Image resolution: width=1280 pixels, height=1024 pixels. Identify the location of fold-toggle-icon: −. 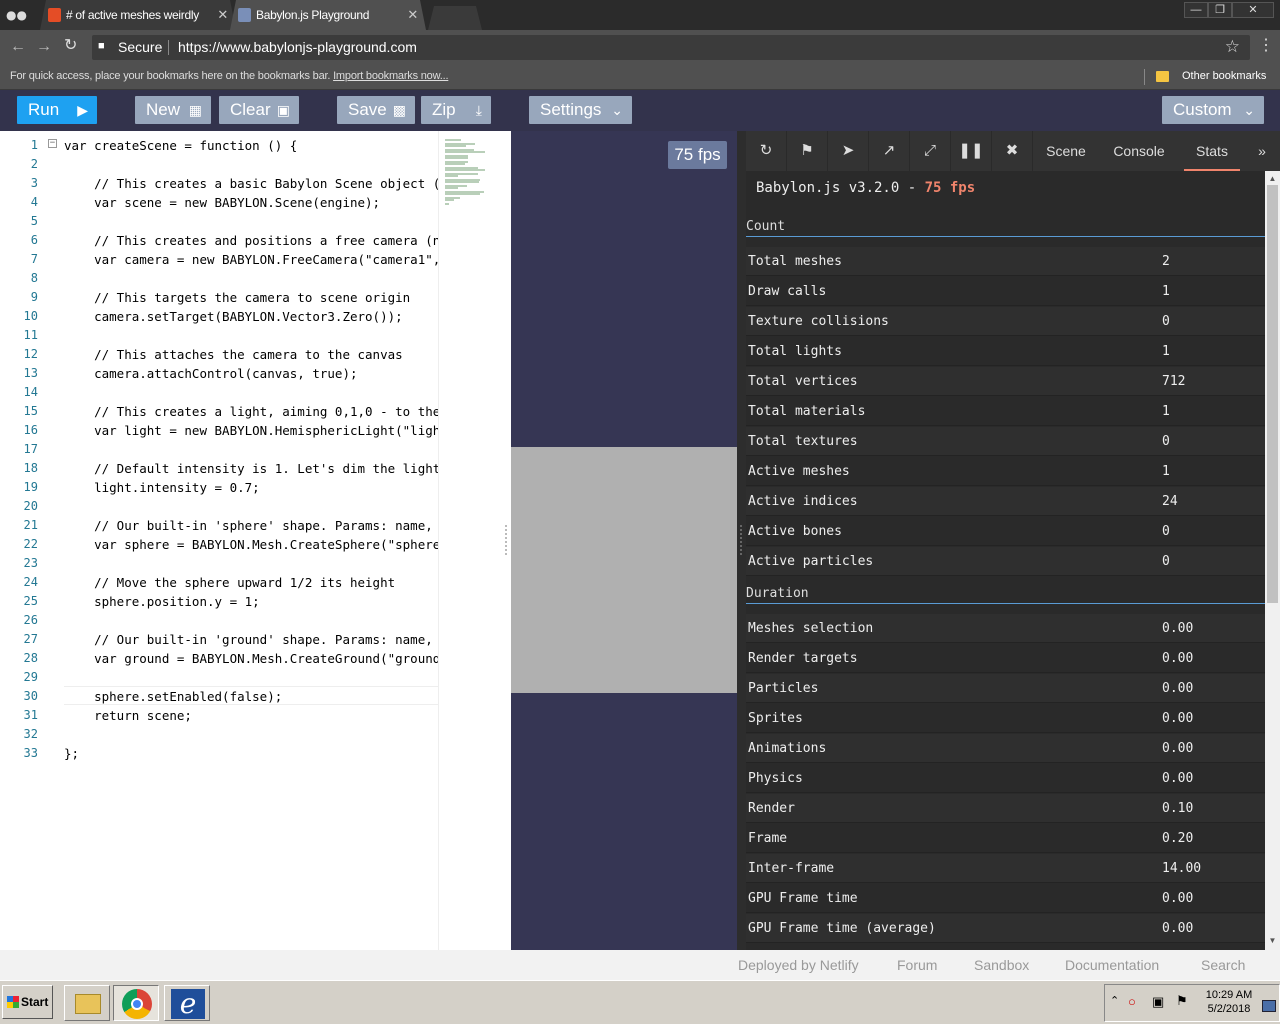
(52, 143).